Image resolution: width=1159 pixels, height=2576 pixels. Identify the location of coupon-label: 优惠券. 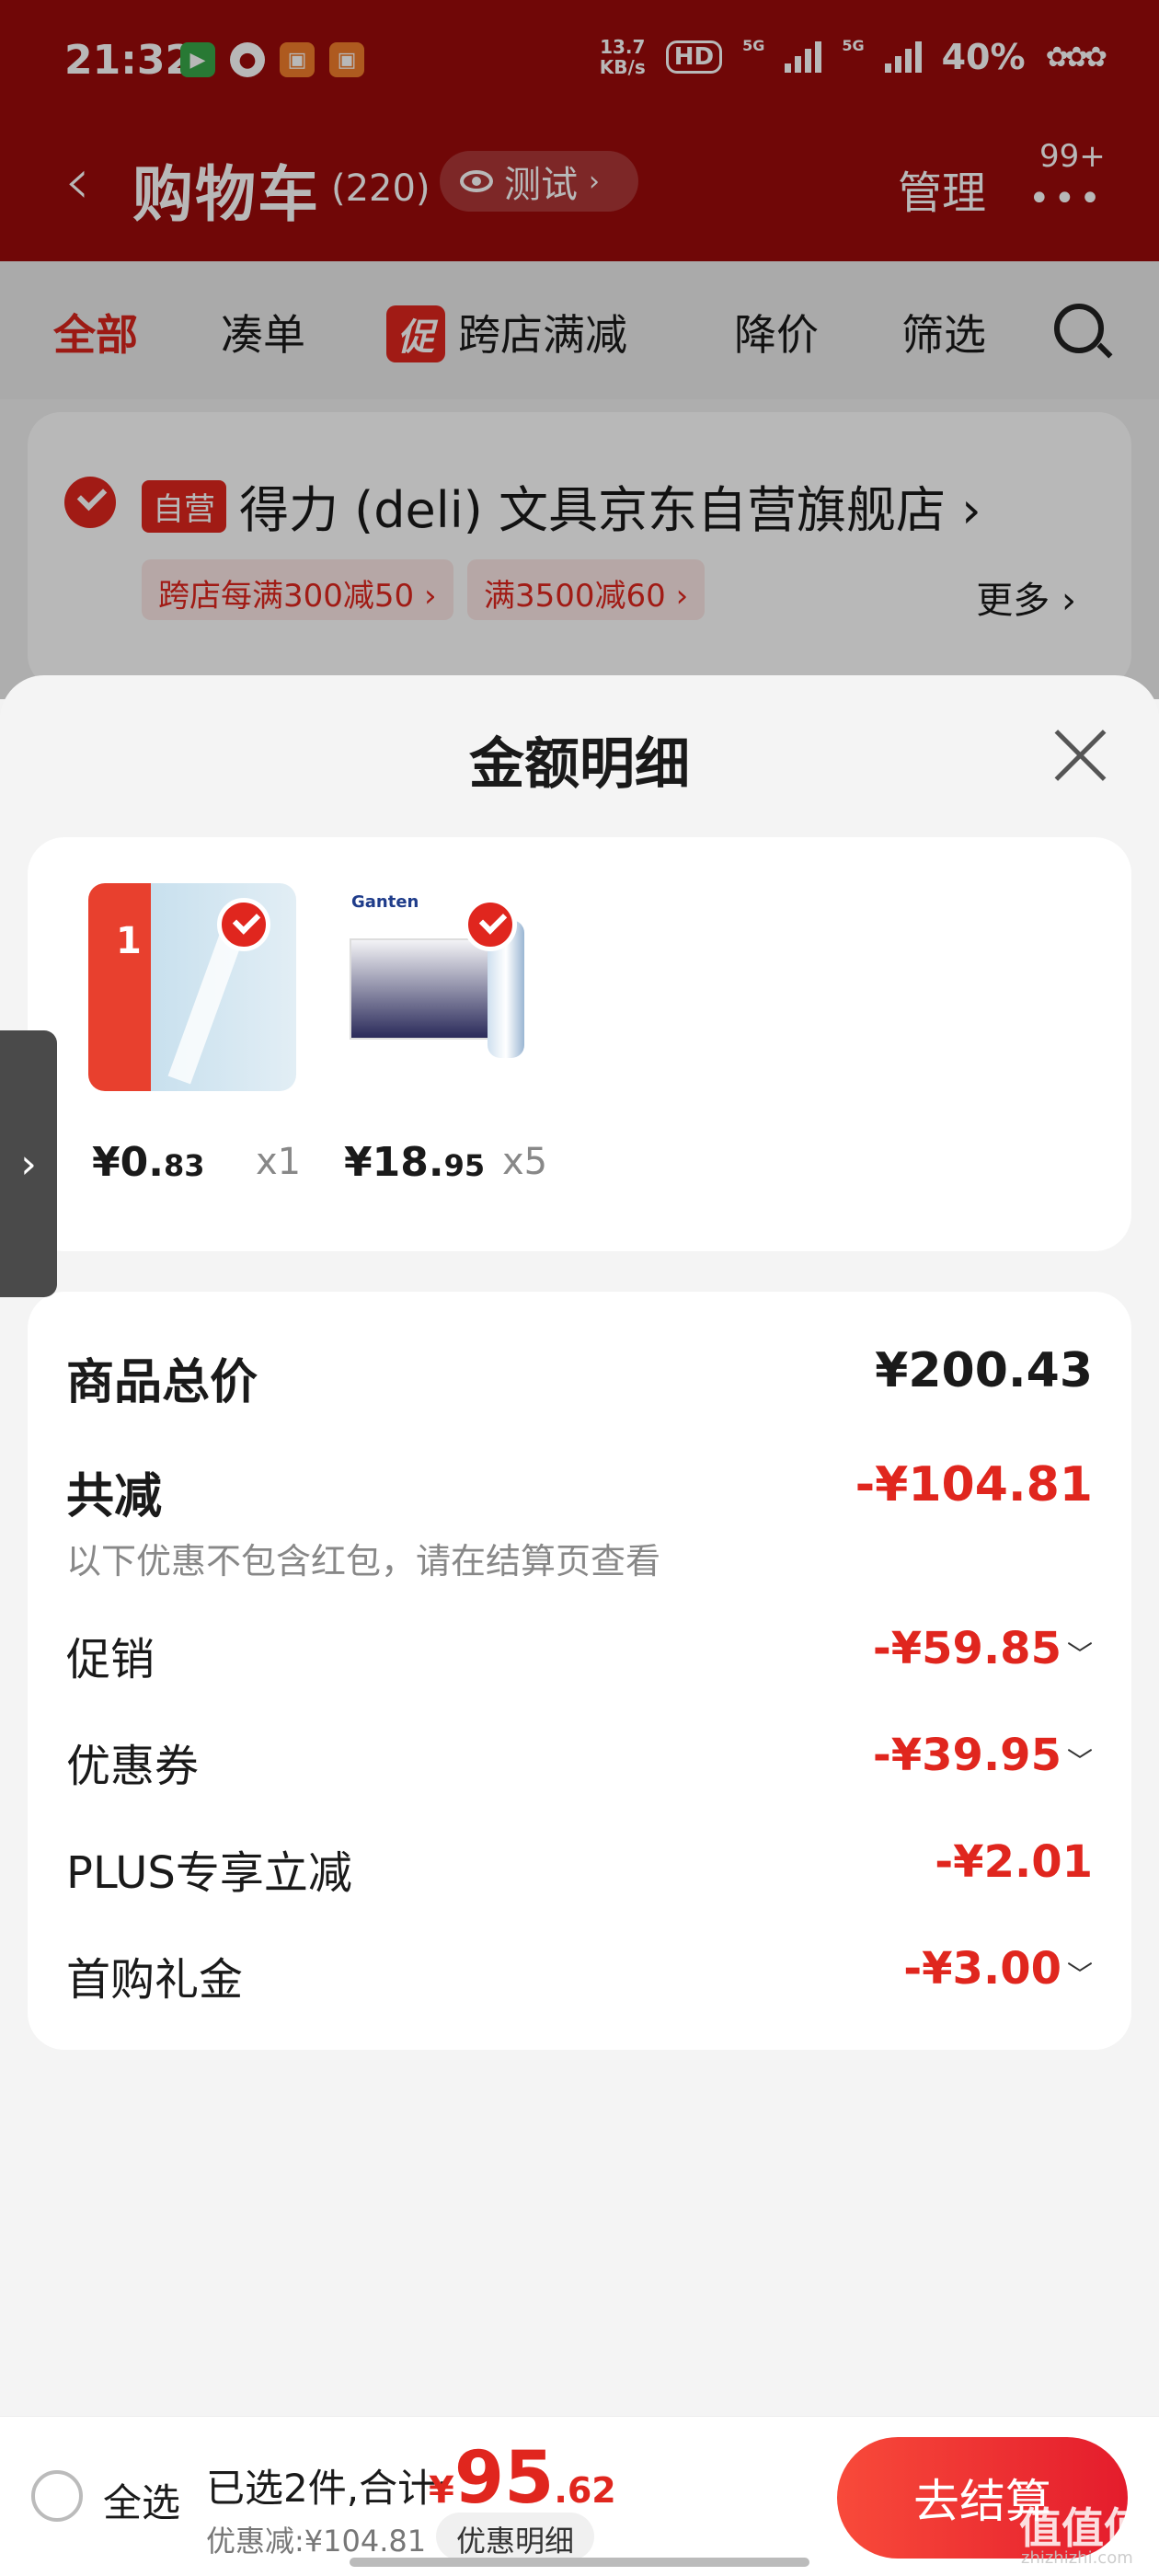
(133, 1766).